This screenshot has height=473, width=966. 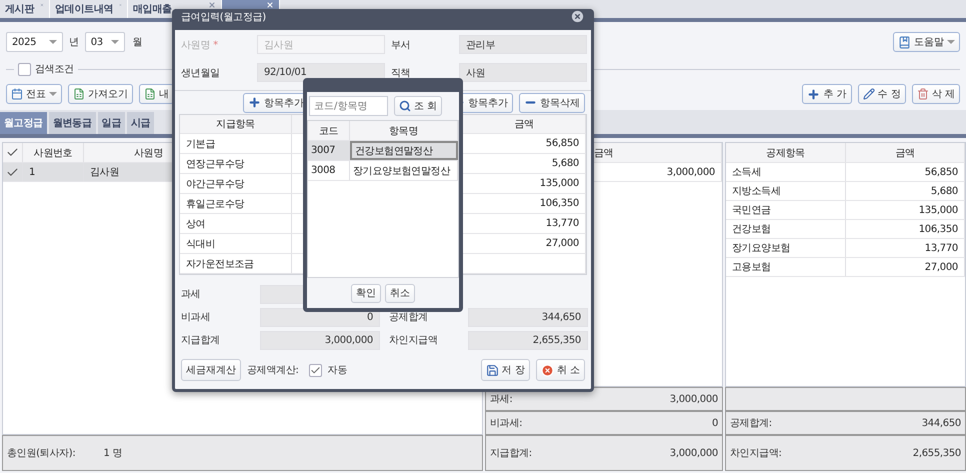 What do you see at coordinates (191, 294) in the screenshot?
I see `field-label: 과세` at bounding box center [191, 294].